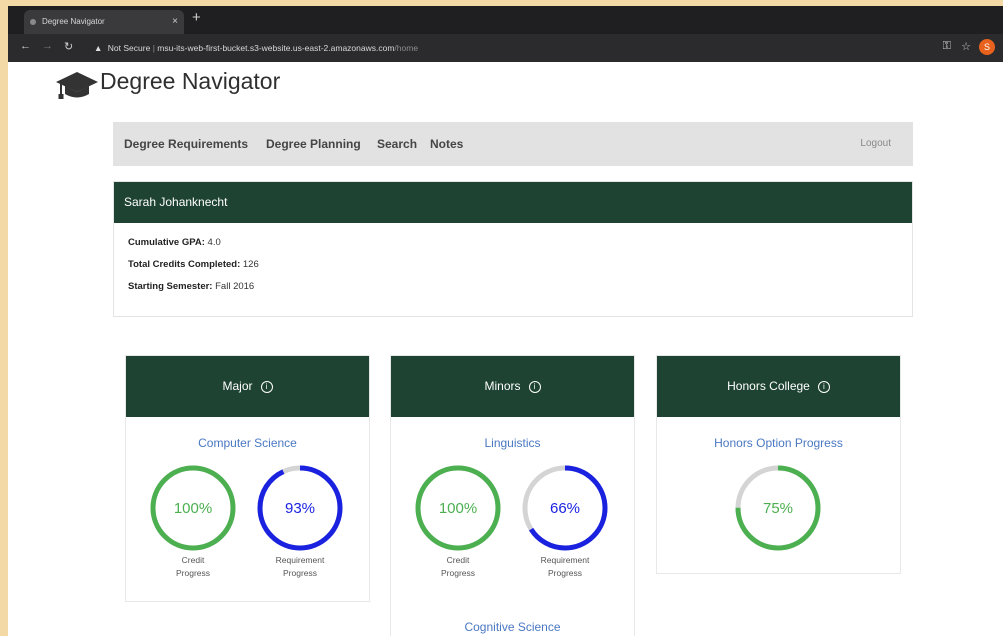  I want to click on logout-link: Logout, so click(875, 144).